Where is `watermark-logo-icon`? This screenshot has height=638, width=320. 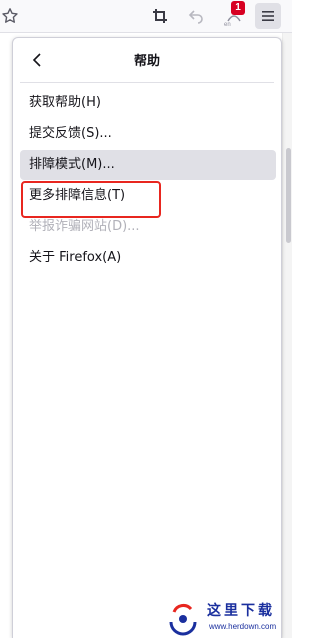
watermark-logo-icon is located at coordinates (183, 620).